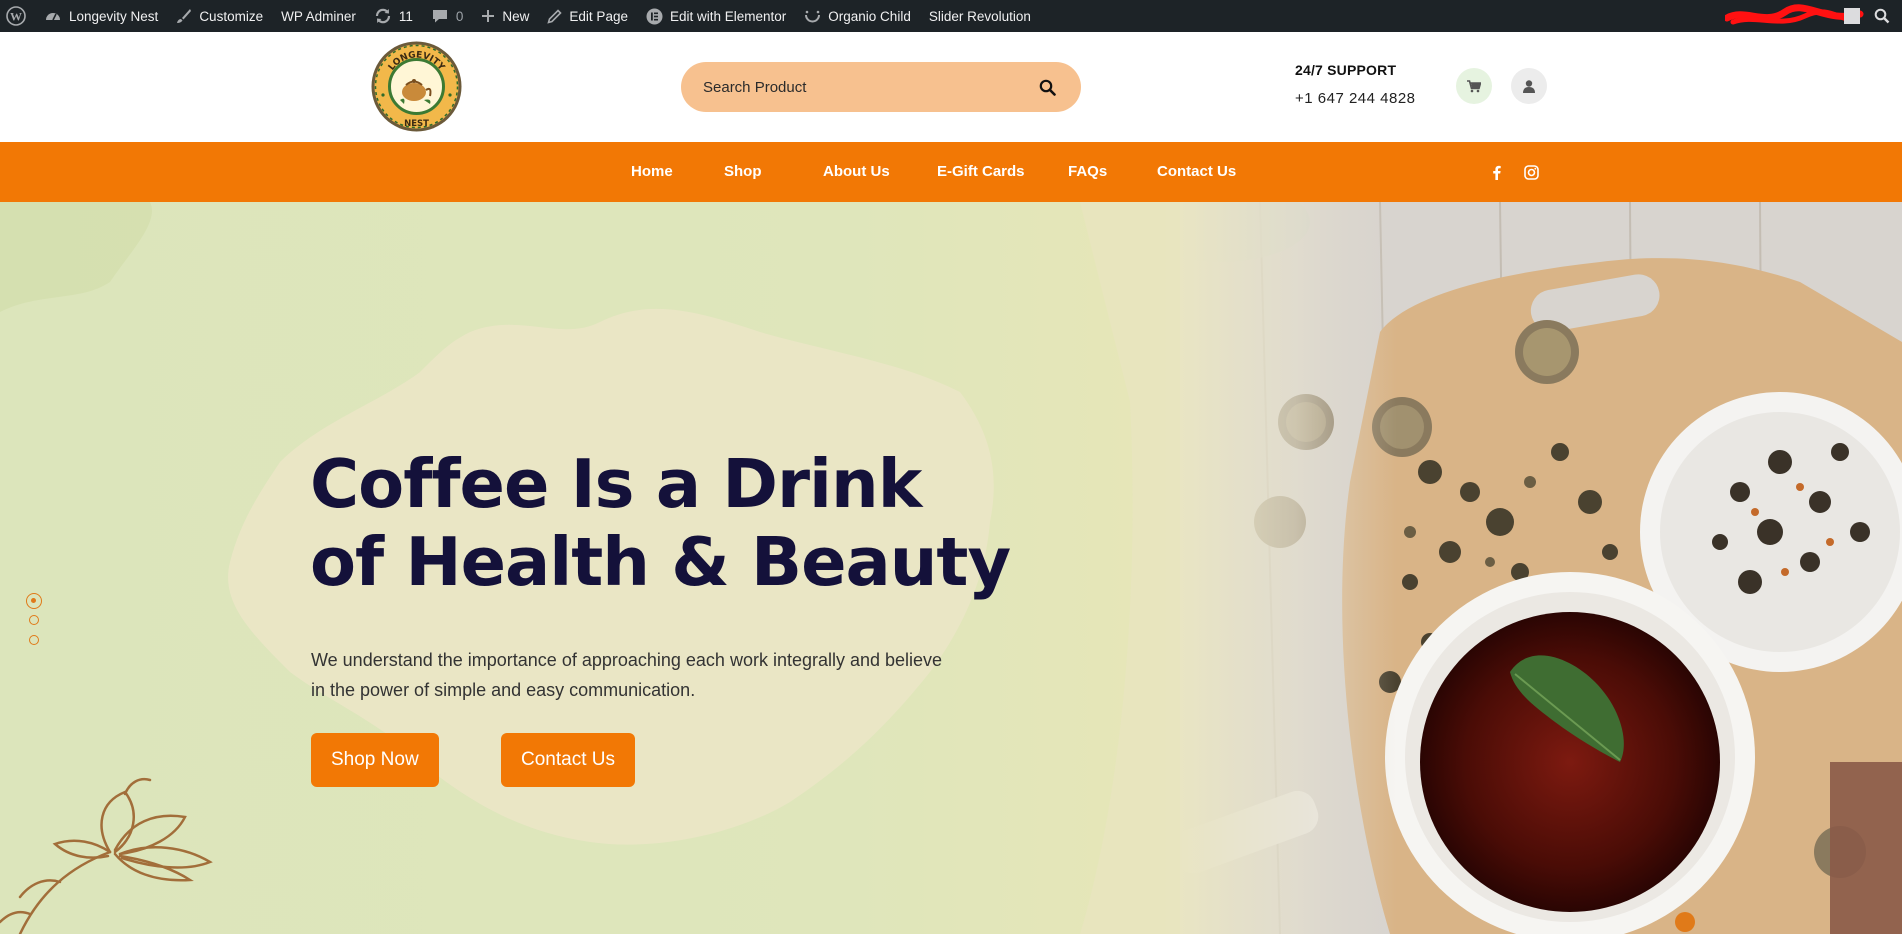 The image size is (1902, 934). Describe the element at coordinates (416, 124) in the screenshot. I see `logo-text-bottom: NEST` at that location.